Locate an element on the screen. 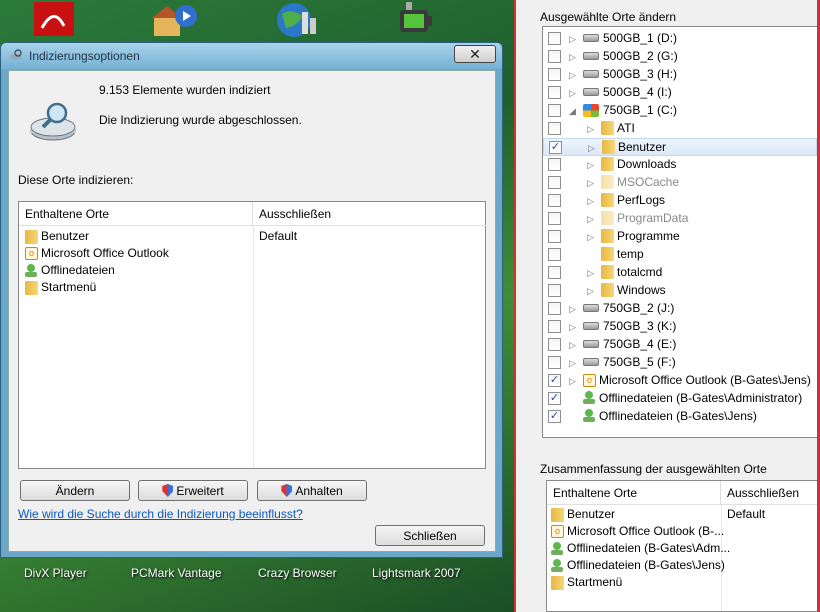  tree-row: ▷ PerfLogs is located at coordinates (680, 201).